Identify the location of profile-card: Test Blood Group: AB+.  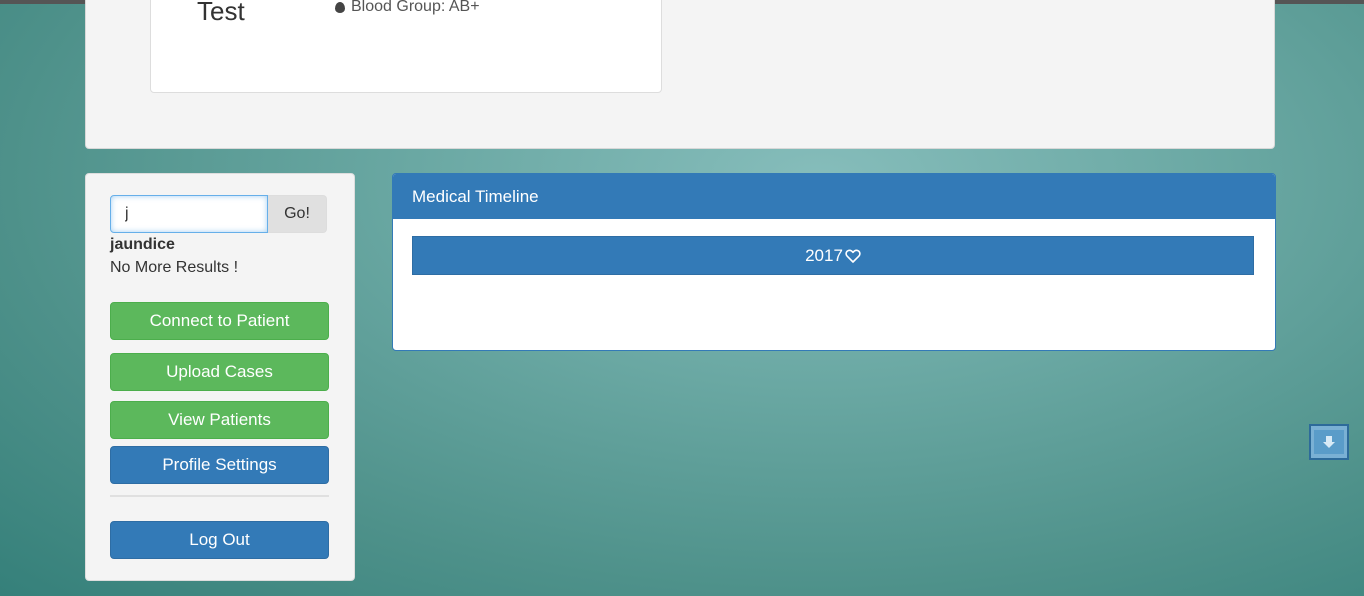
(406, 46).